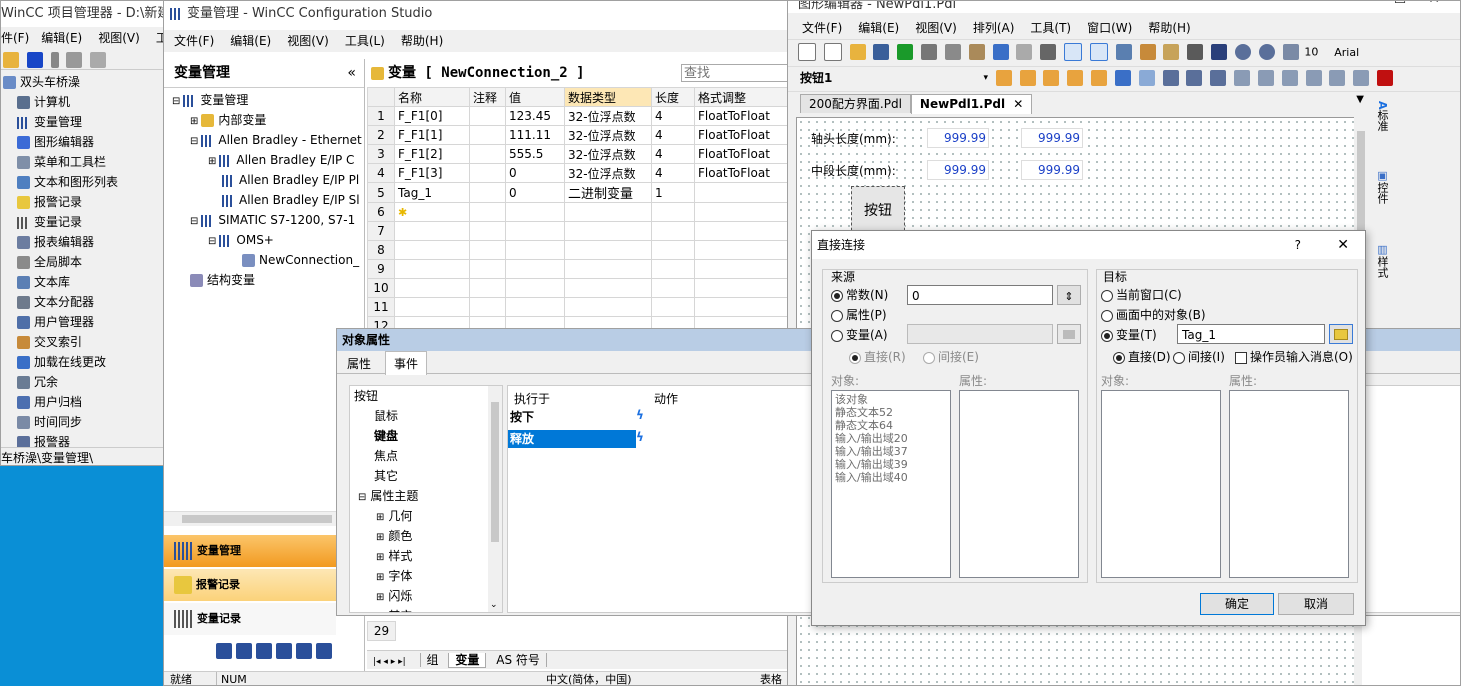 The image size is (1461, 686). What do you see at coordinates (1153, 314) in the screenshot?
I see `radio-object-in-picture: 画面中的对象(B)` at bounding box center [1153, 314].